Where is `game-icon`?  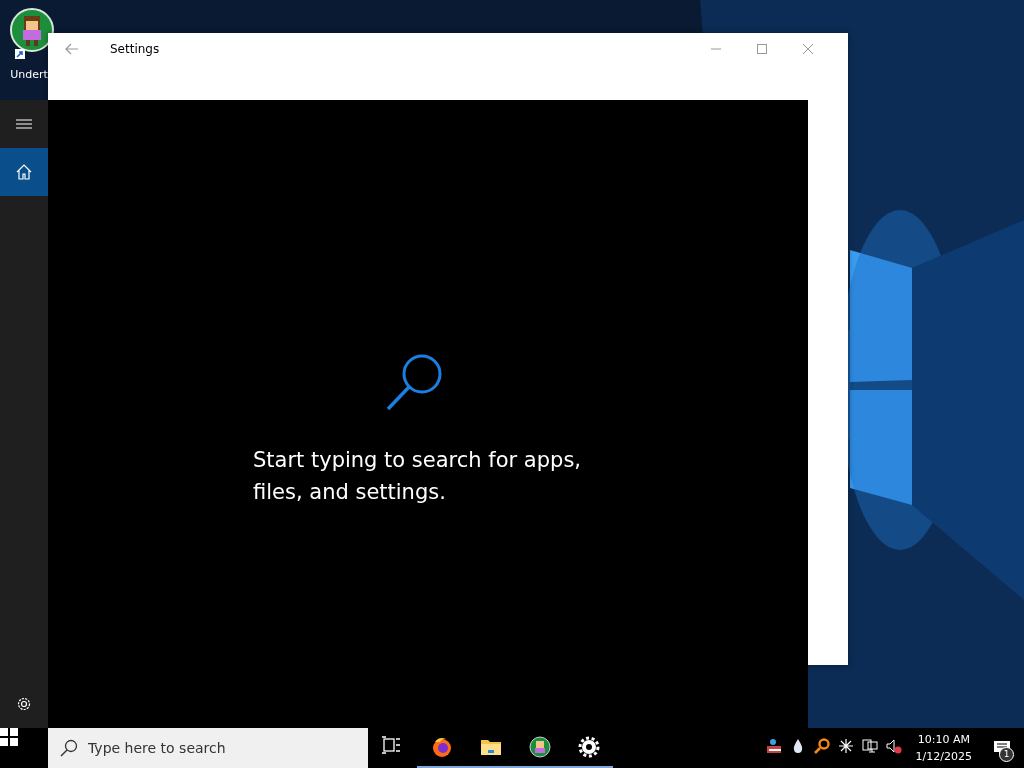 game-icon is located at coordinates (539, 747).